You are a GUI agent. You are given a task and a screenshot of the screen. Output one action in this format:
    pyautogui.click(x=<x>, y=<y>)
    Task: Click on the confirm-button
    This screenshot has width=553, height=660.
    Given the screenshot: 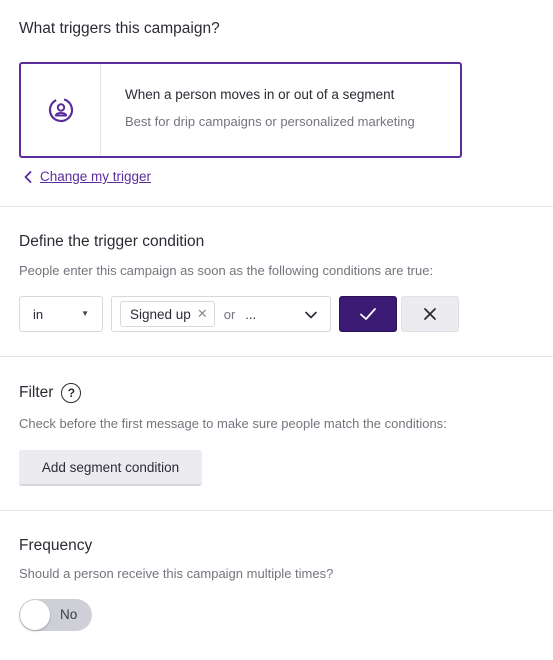 What is the action you would take?
    pyautogui.click(x=368, y=314)
    